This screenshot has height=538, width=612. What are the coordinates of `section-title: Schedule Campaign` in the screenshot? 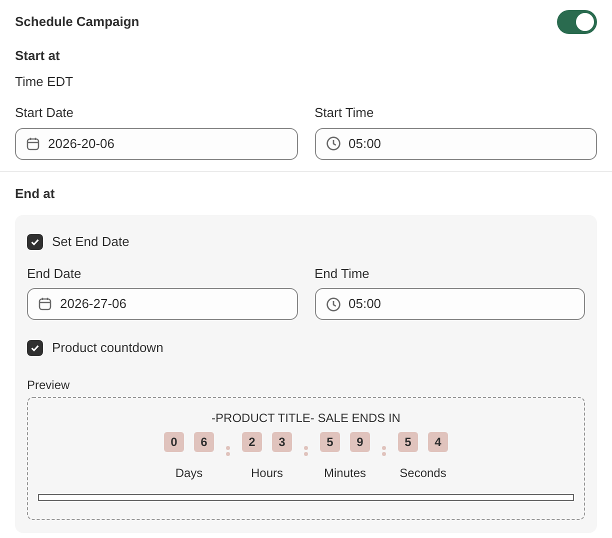 It's located at (77, 22).